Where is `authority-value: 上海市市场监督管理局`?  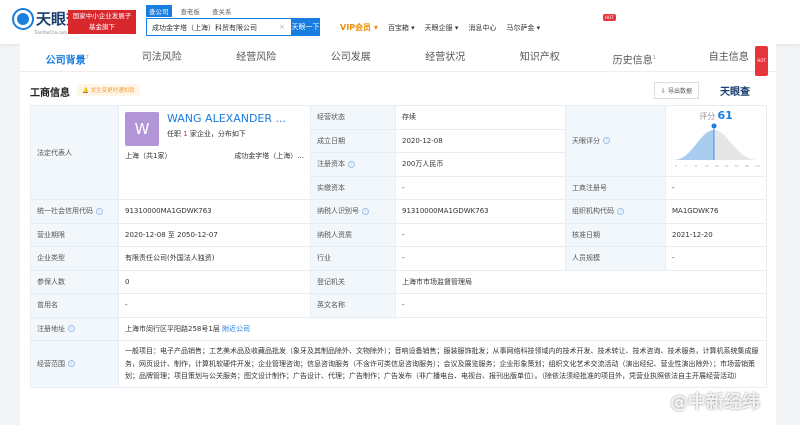
authority-value: 上海市市场监督管理局 is located at coordinates (581, 281).